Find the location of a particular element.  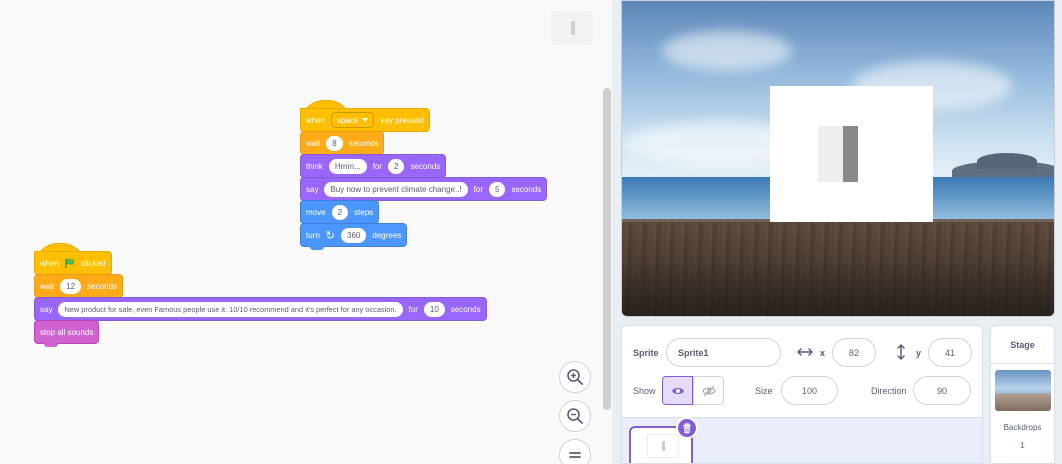

caret-down-icon is located at coordinates (365, 120).